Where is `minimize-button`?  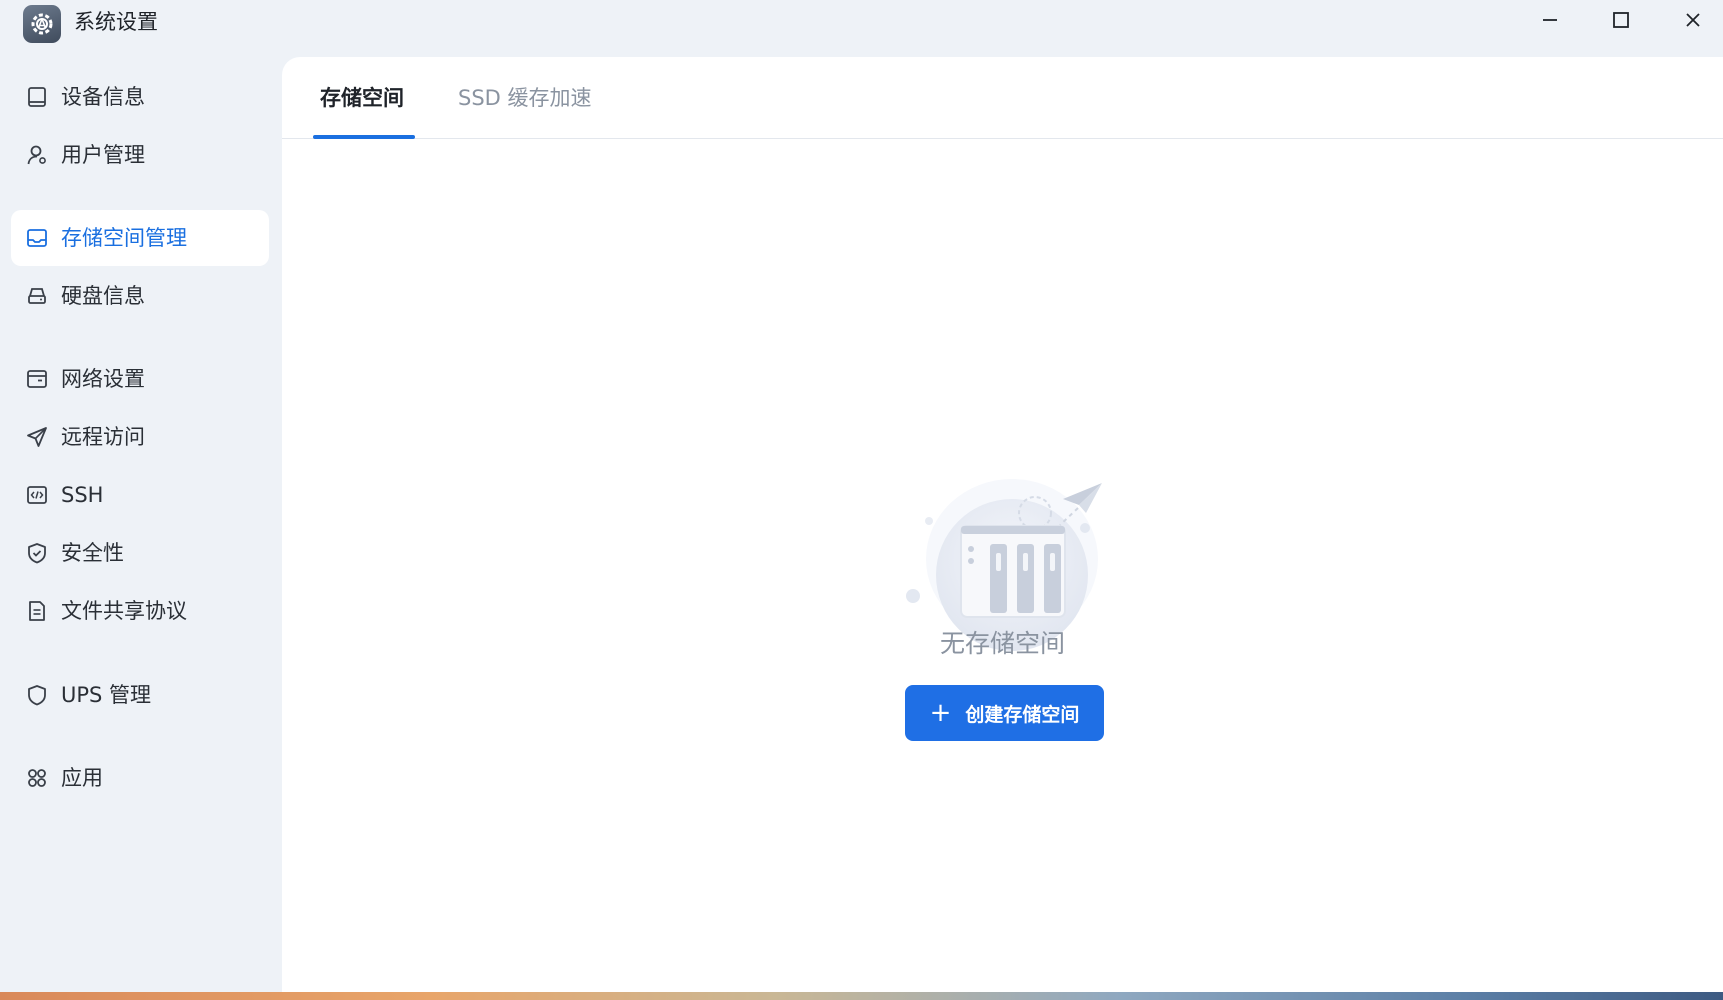 minimize-button is located at coordinates (1550, 22).